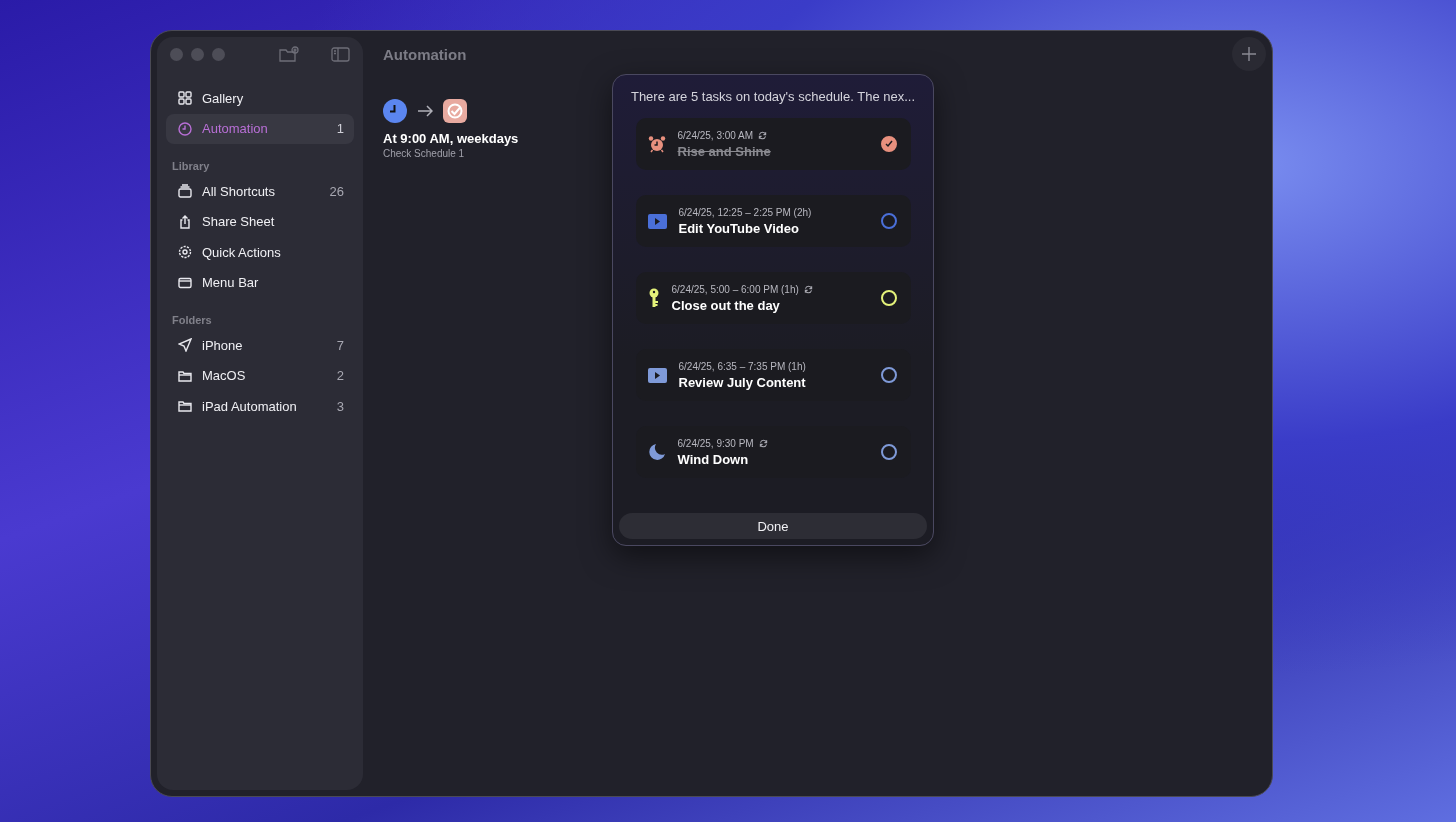 The width and height of the screenshot is (1456, 822). Describe the element at coordinates (260, 345) in the screenshot. I see `sidebar-item: iPhone 7` at that location.